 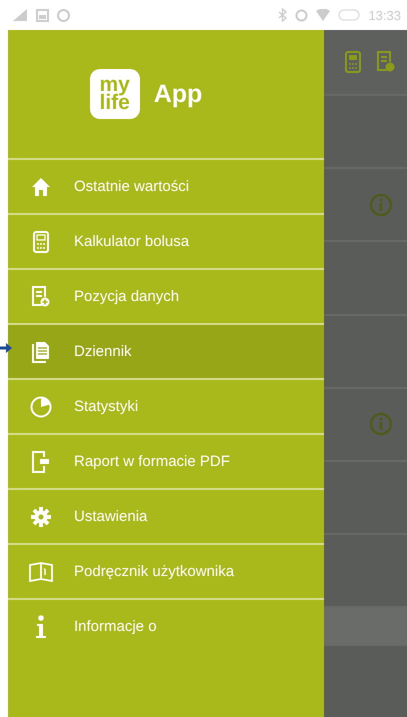 What do you see at coordinates (323, 15) in the screenshot?
I see `wifi-icon` at bounding box center [323, 15].